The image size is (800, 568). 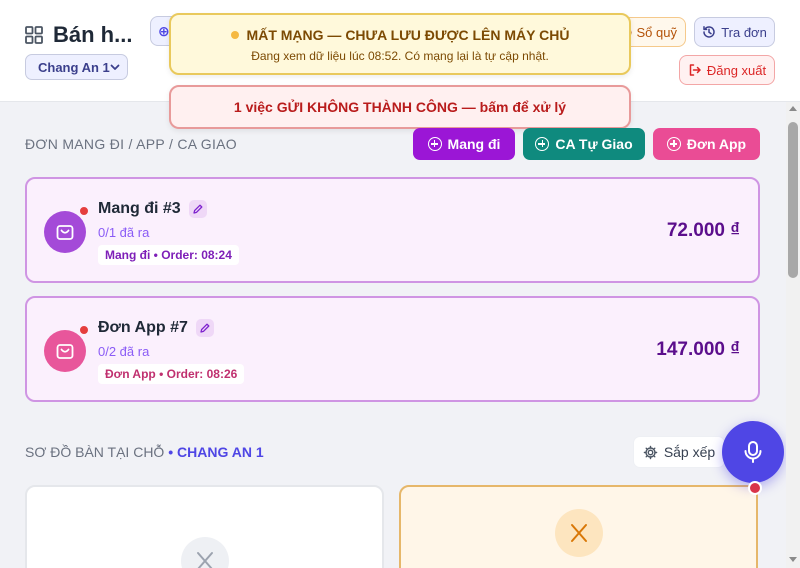 I want to click on mic-status-dot, so click(x=755, y=488).